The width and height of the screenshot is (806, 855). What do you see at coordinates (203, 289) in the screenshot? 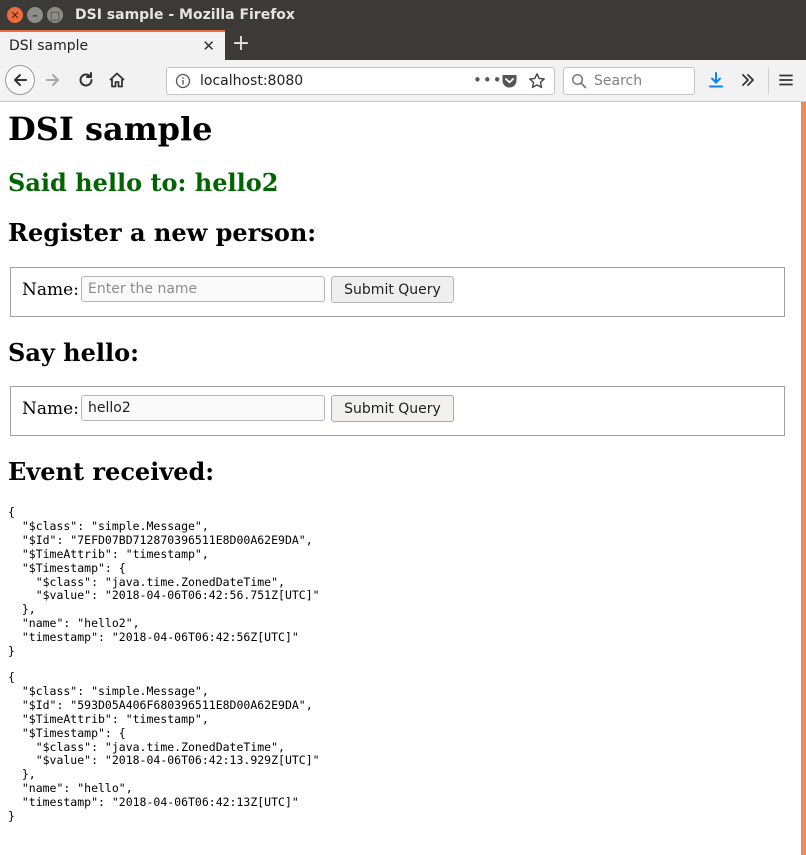
I see `register-name-input` at bounding box center [203, 289].